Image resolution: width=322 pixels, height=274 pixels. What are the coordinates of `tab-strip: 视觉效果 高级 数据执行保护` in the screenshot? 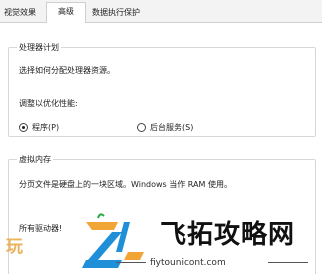 It's located at (161, 11).